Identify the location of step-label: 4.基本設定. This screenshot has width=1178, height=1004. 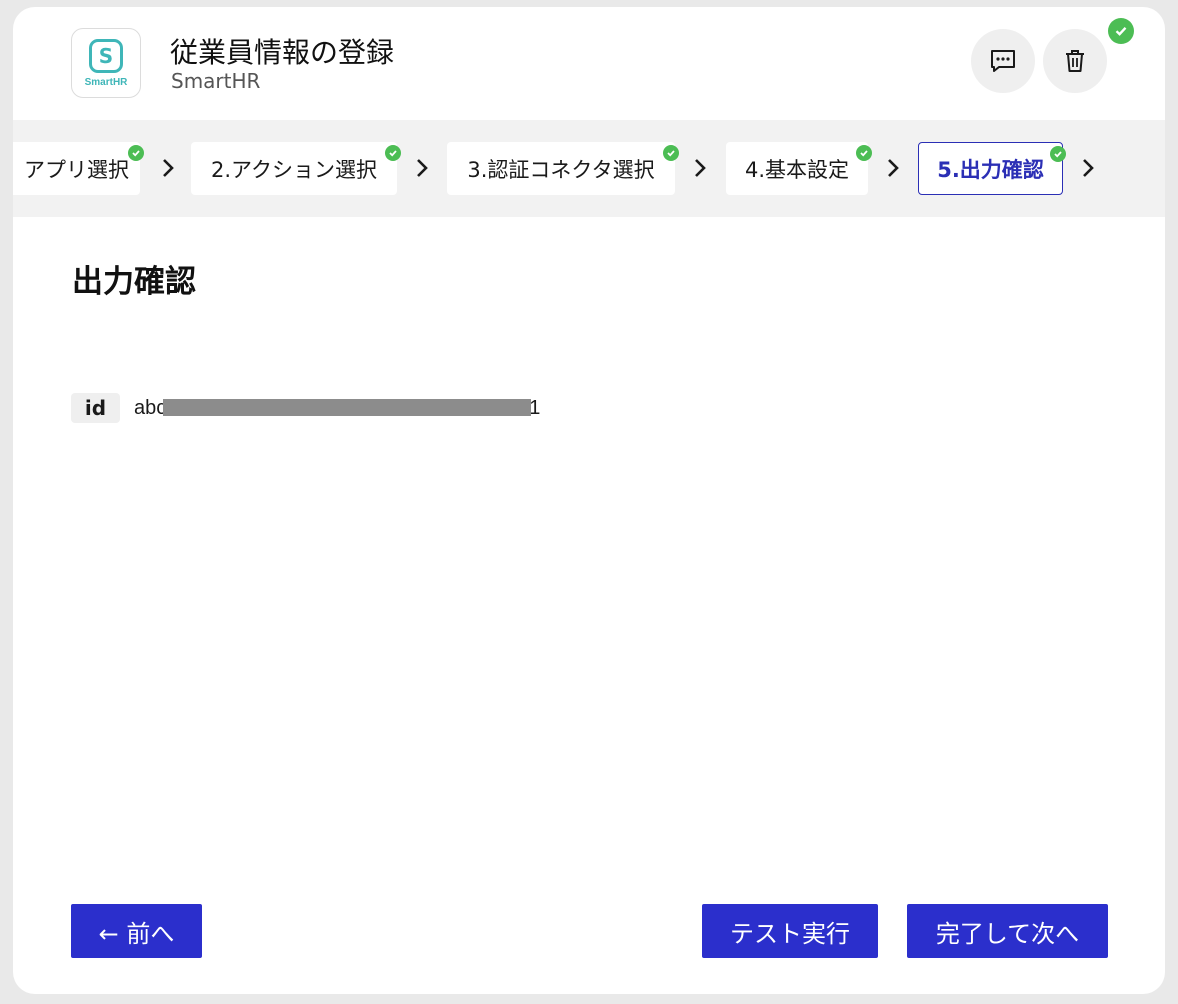
(797, 169).